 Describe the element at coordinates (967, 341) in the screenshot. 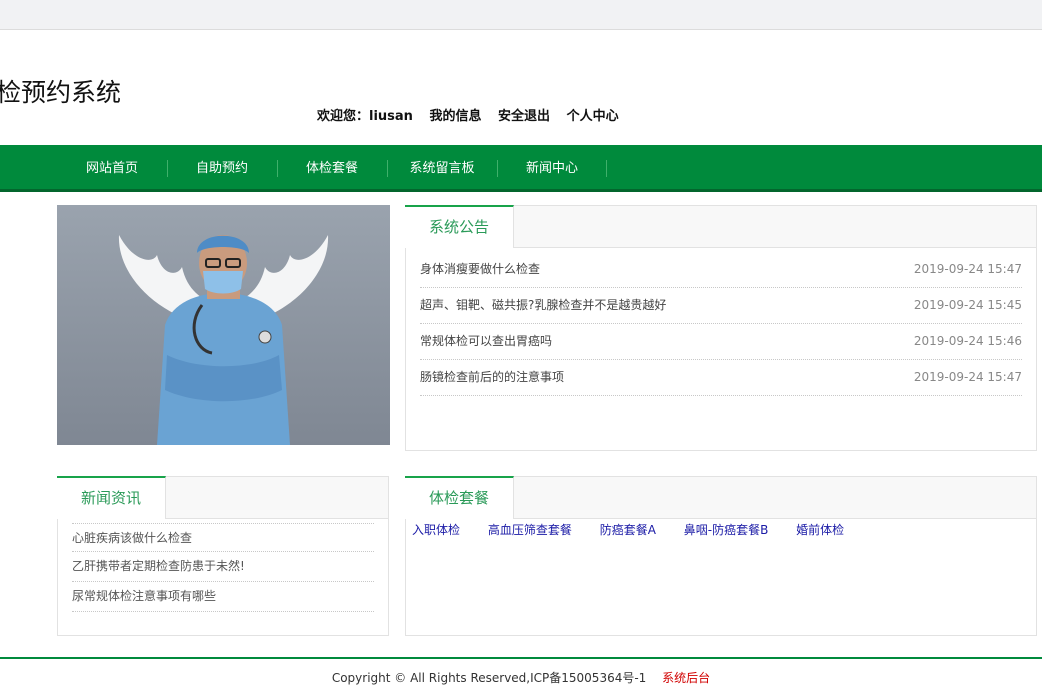

I see `notice-date: 2019-09-24 15:46` at that location.